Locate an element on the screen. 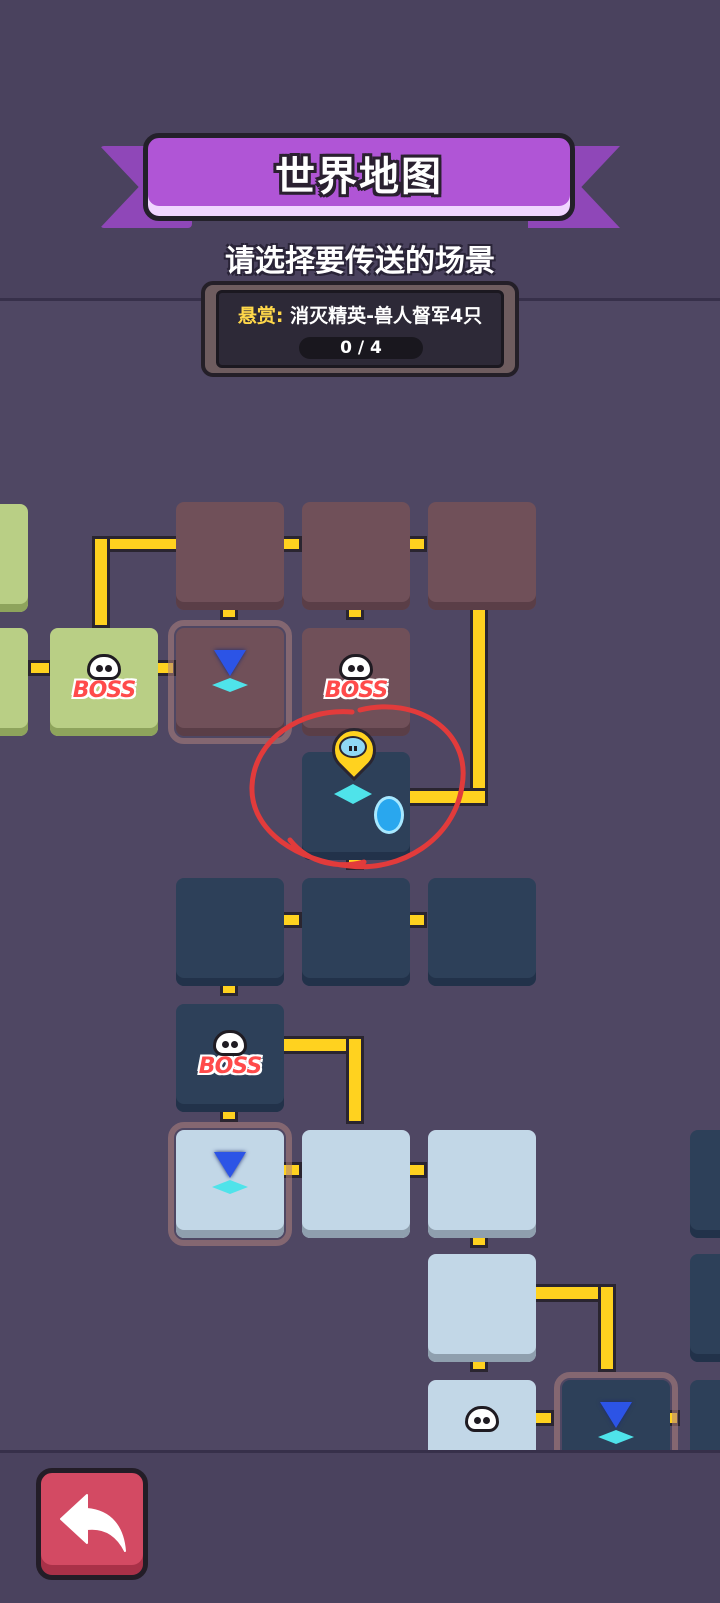  back-arrow-icon is located at coordinates (93, 1523).